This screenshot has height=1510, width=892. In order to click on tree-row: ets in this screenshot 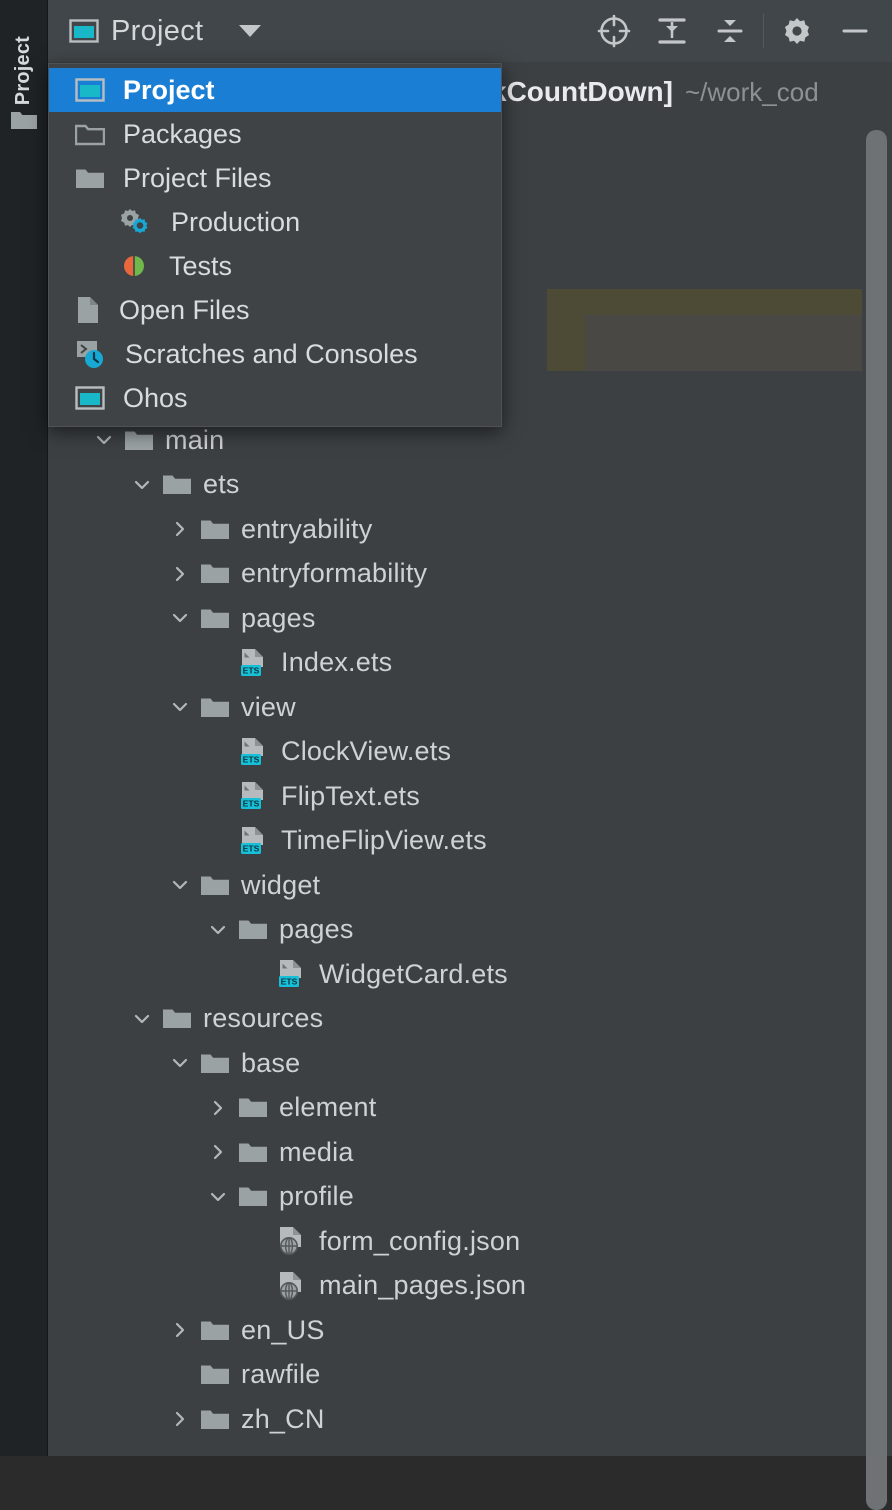, I will do `click(469, 485)`.